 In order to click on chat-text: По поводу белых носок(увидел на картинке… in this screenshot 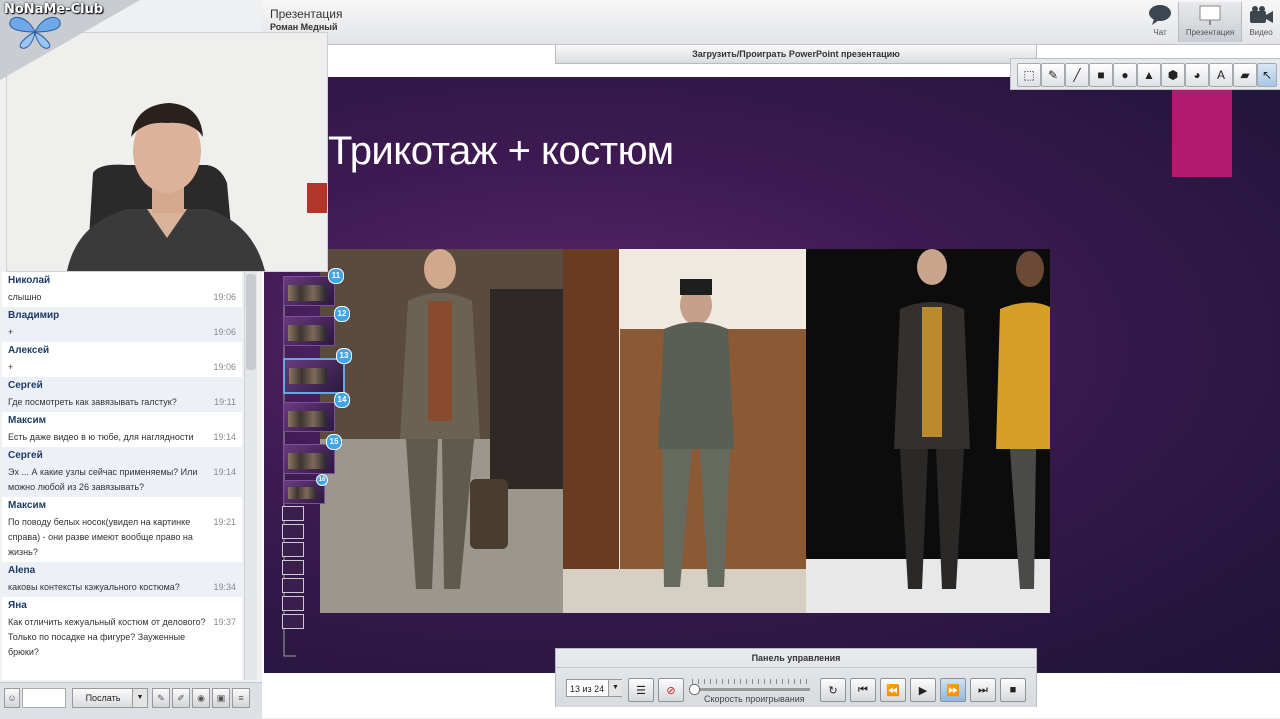, I will do `click(100, 537)`.